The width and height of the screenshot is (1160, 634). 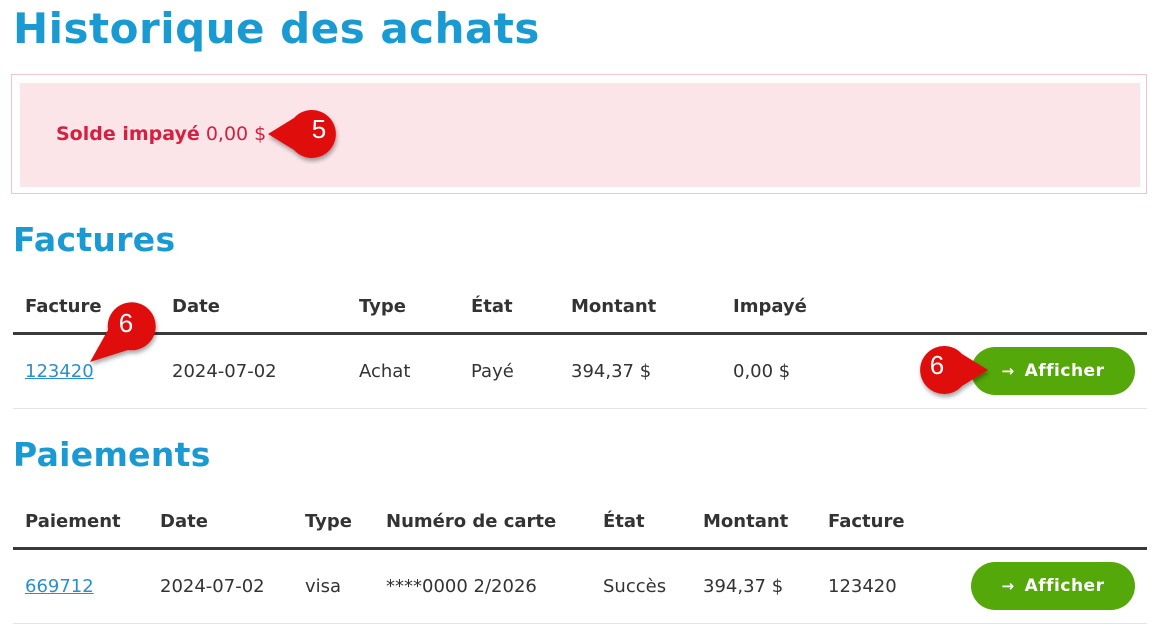 I want to click on payment-date: 2024-07-02, so click(x=212, y=586).